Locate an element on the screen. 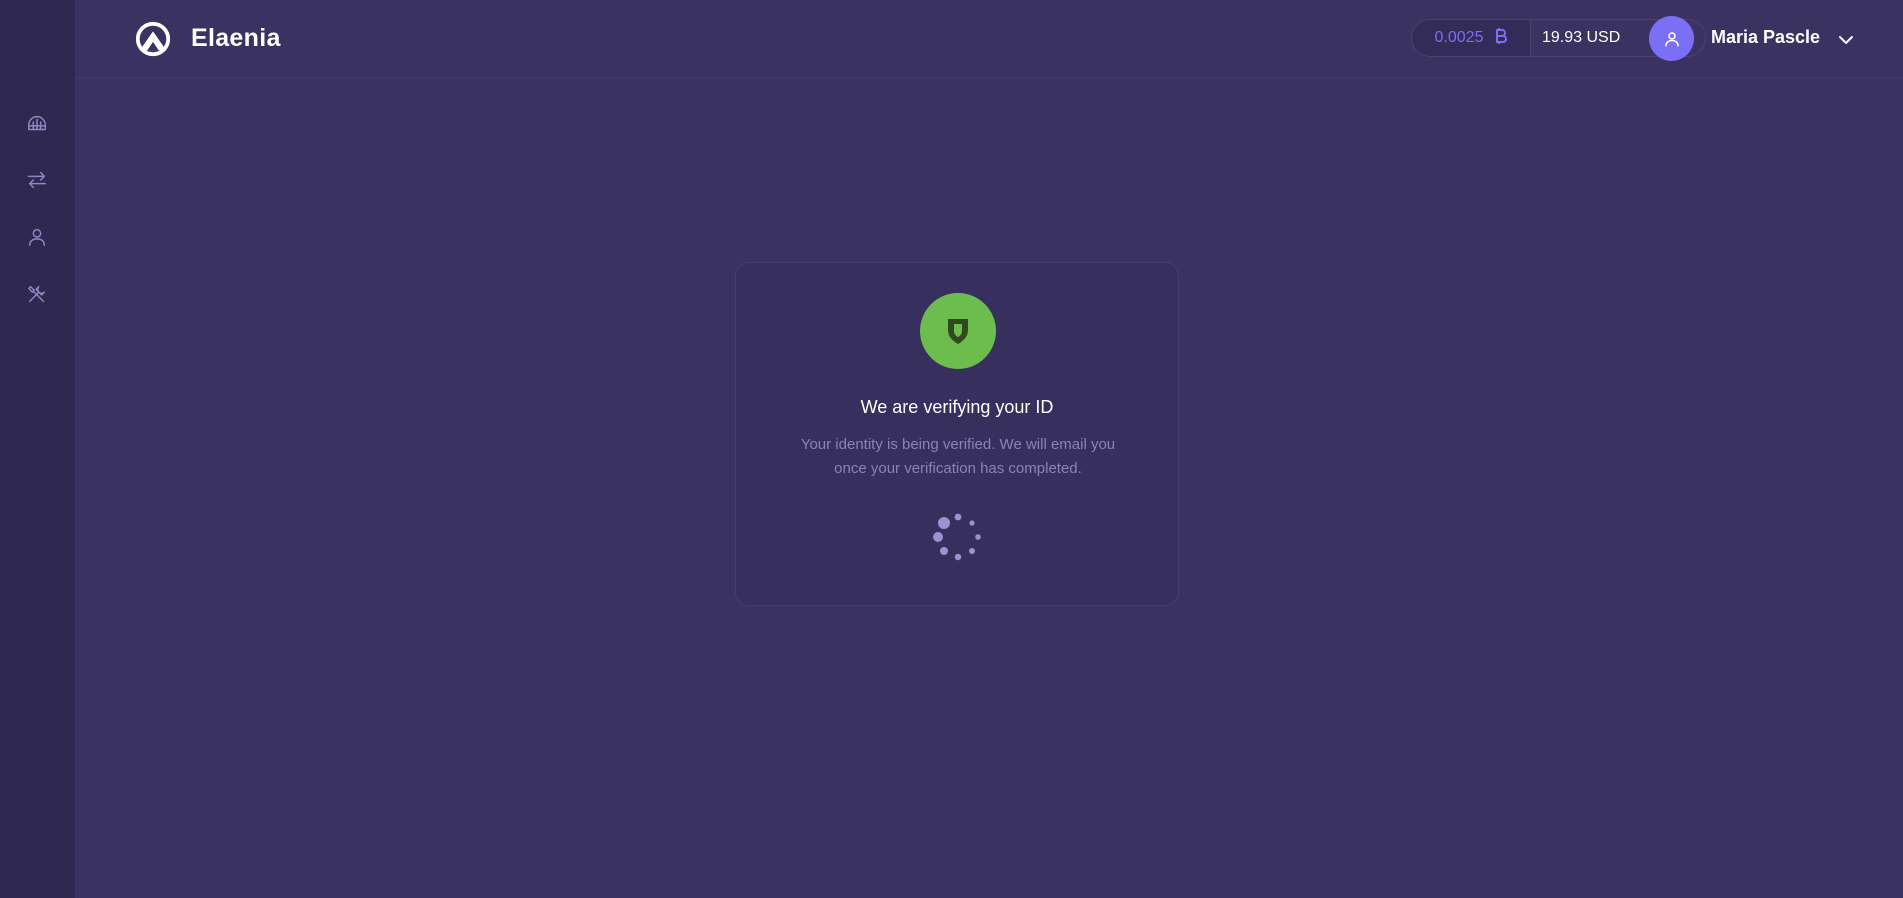 The width and height of the screenshot is (1903, 898). user-icon is located at coordinates (37, 237).